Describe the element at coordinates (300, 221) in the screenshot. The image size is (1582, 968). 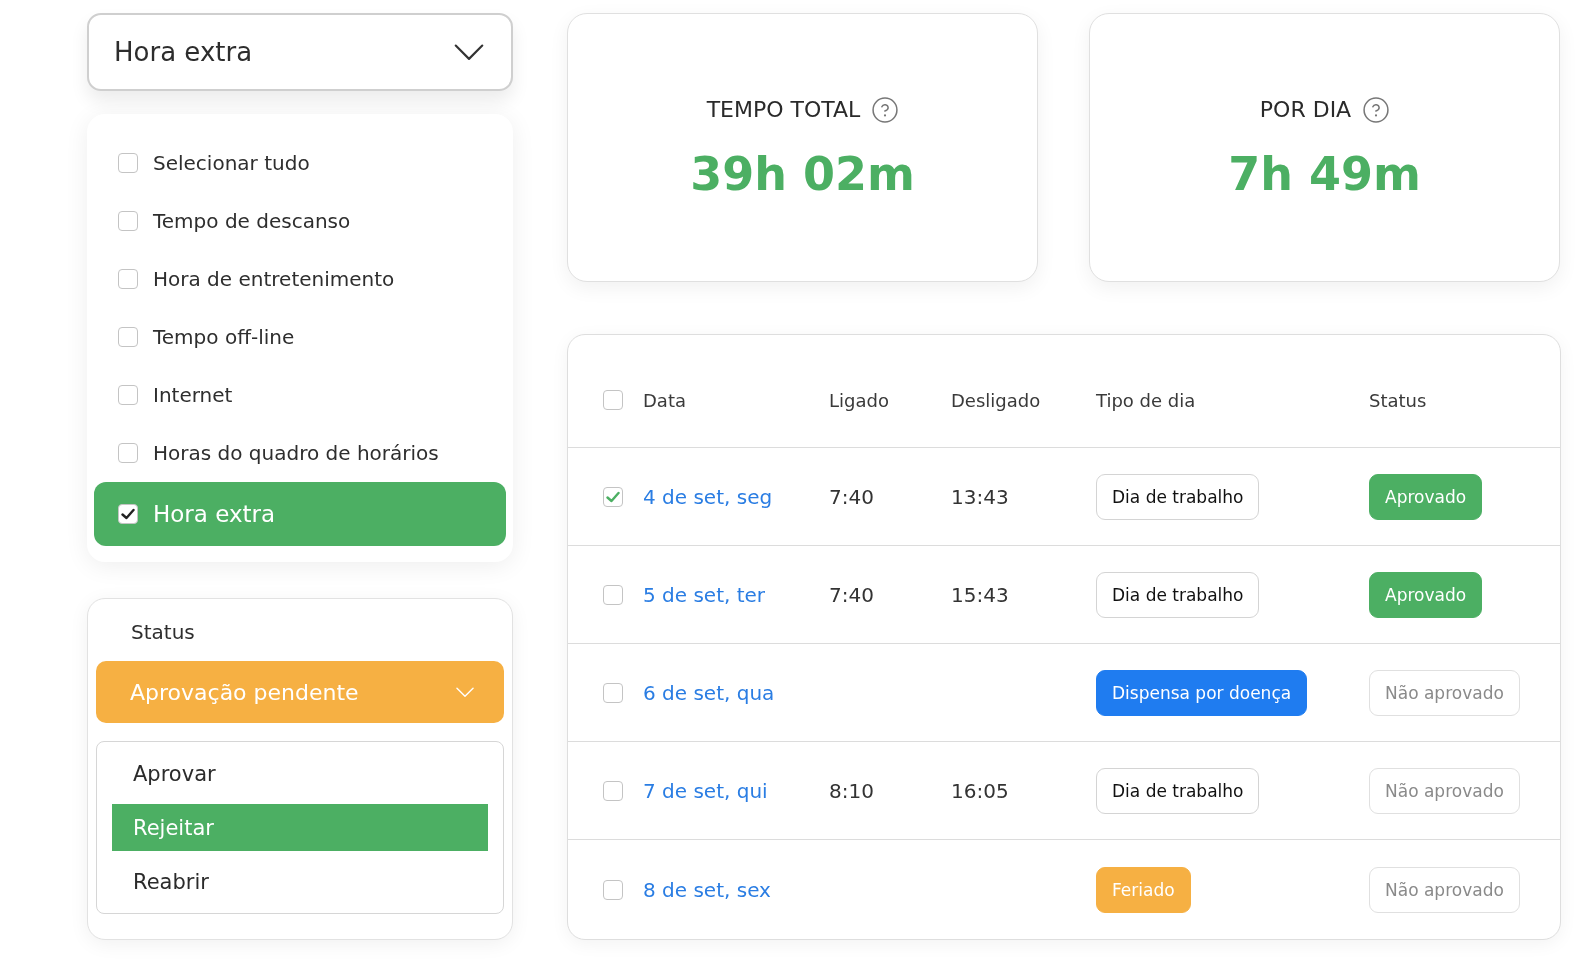
I see `filter-option: Tempo de descanso` at that location.